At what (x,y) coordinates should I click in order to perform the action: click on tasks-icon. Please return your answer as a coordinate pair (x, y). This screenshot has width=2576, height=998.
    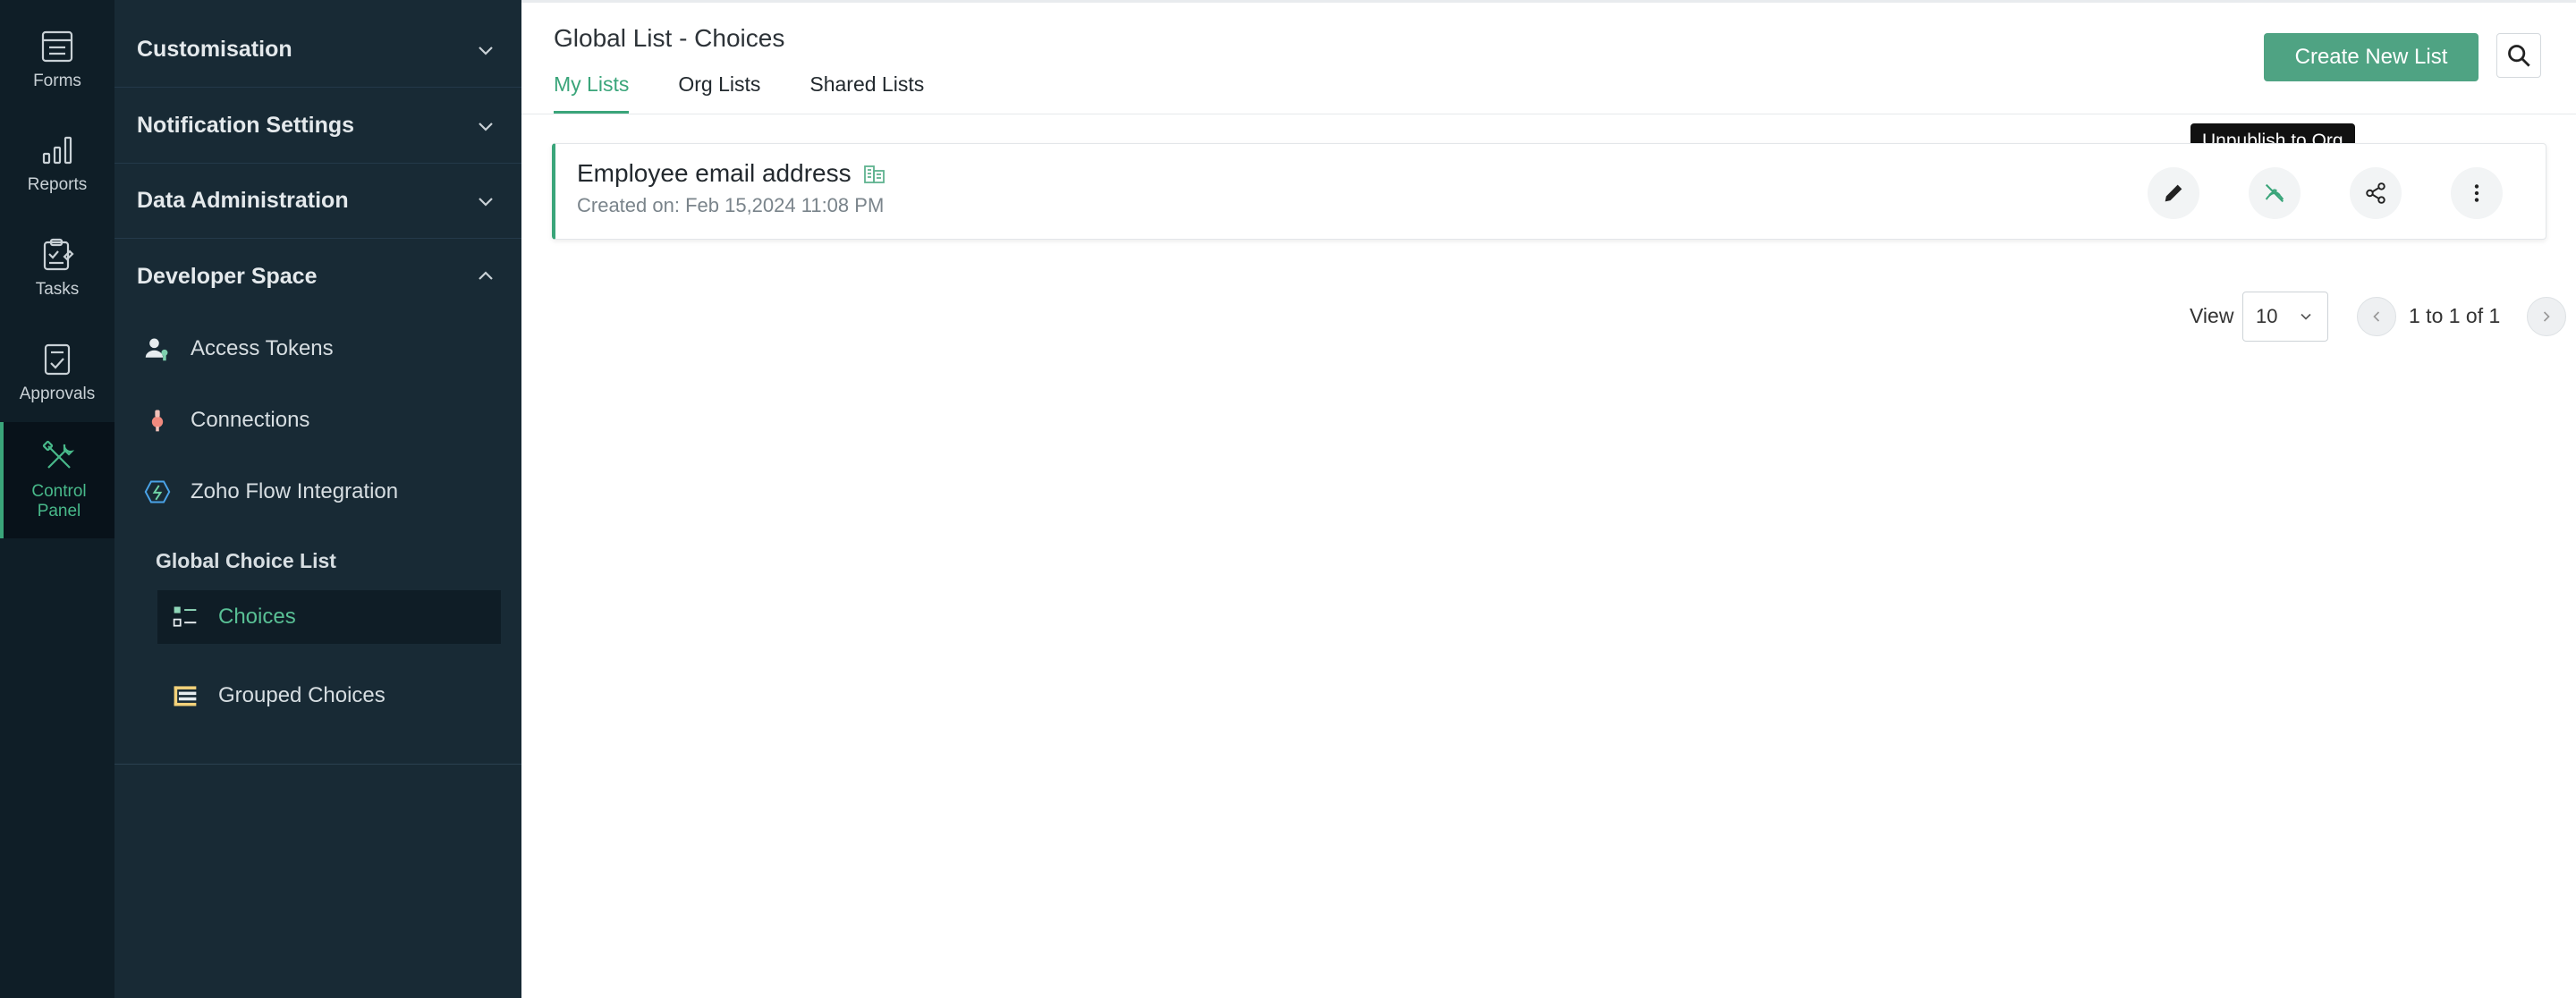
    Looking at the image, I should click on (58, 254).